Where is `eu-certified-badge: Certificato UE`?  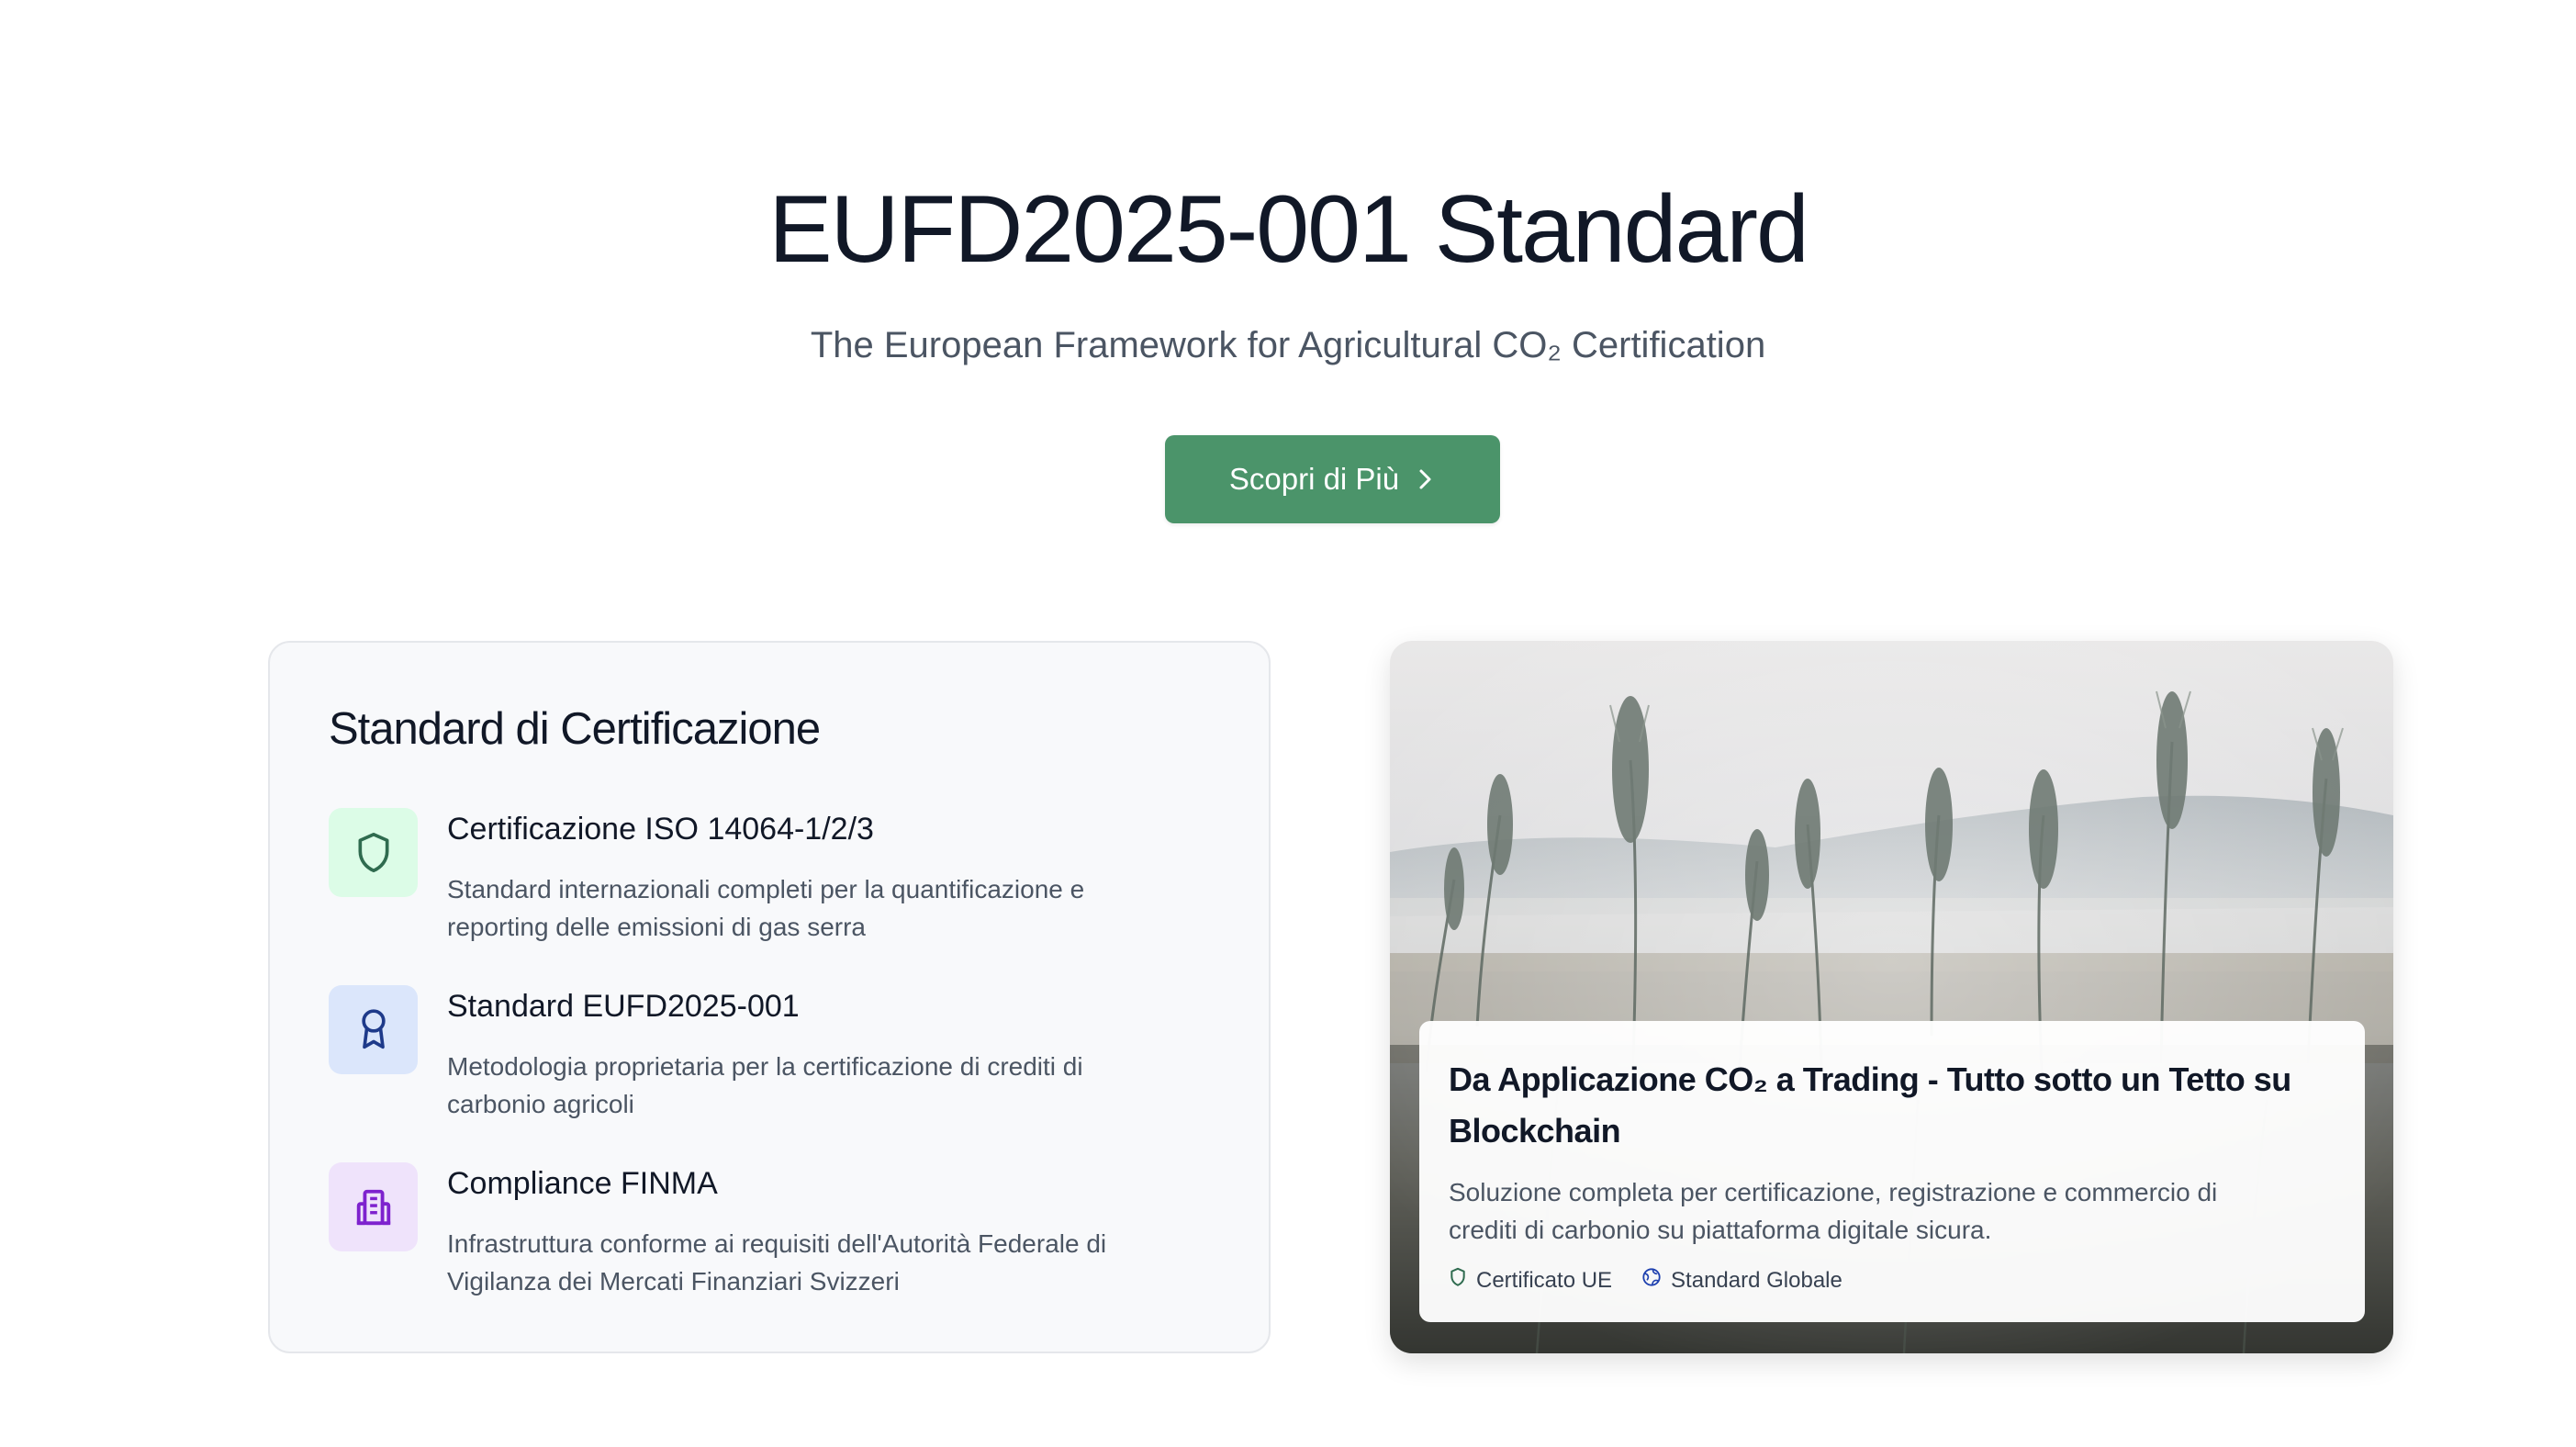
eu-certified-badge: Certificato UE is located at coordinates (1530, 1280).